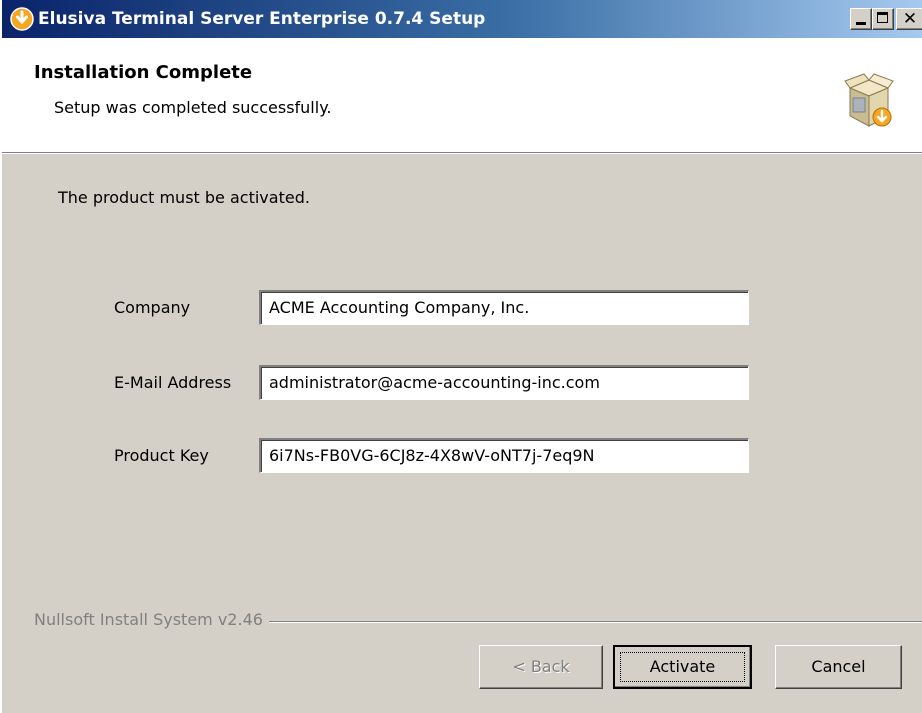 The height and width of the screenshot is (713, 922). I want to click on installer-box-icon, so click(869, 100).